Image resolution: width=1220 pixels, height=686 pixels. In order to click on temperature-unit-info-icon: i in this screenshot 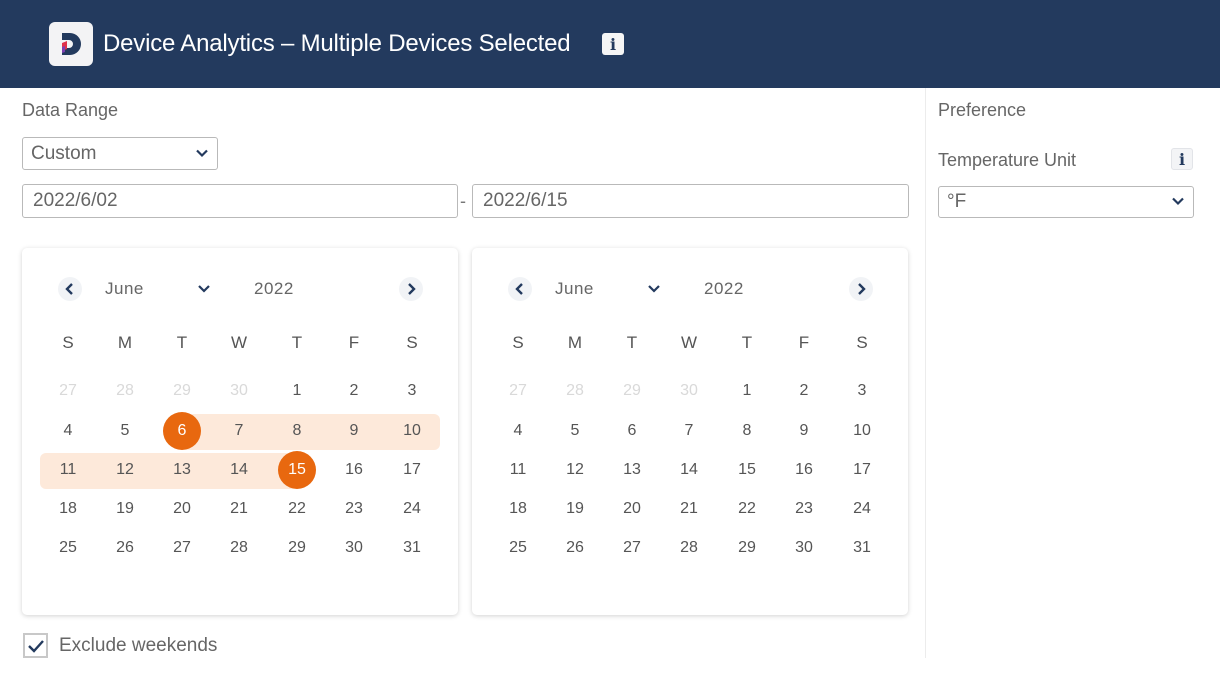, I will do `click(1182, 159)`.